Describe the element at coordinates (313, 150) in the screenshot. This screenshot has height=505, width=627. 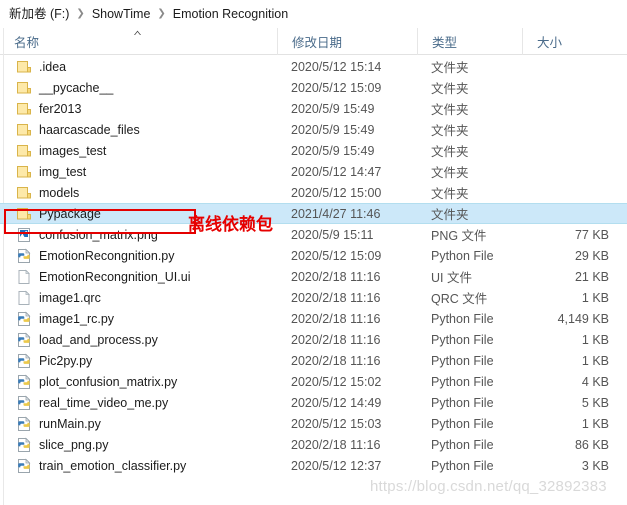
I see `file-row: images_test 2020/5/9 15:49 文件夹` at that location.